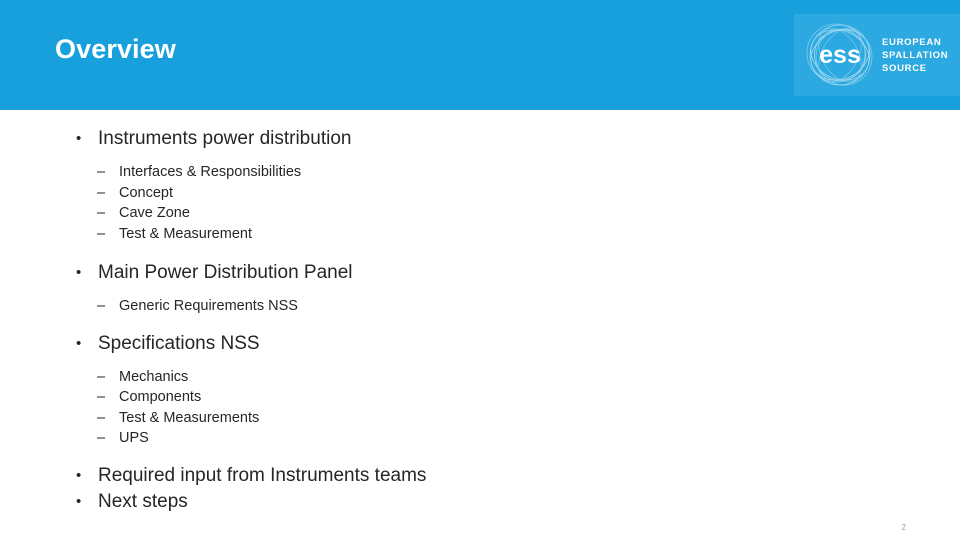 This screenshot has height=540, width=960. What do you see at coordinates (134, 438) in the screenshot?
I see `sub-bullet-label: UPS` at bounding box center [134, 438].